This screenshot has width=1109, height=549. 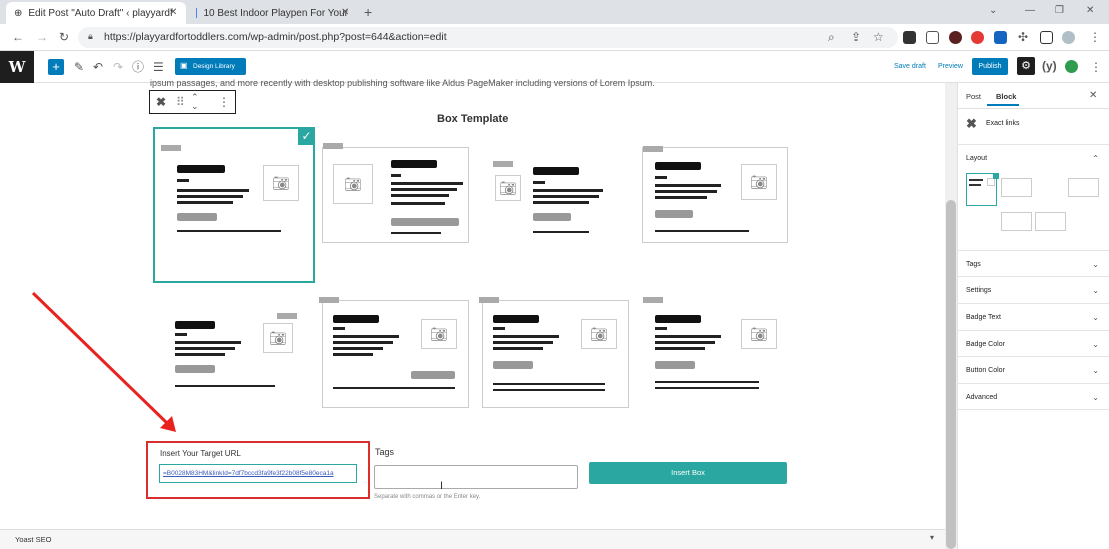 What do you see at coordinates (1033, 369) in the screenshot?
I see `sidebar-section-button-color: Button Color ⌄` at bounding box center [1033, 369].